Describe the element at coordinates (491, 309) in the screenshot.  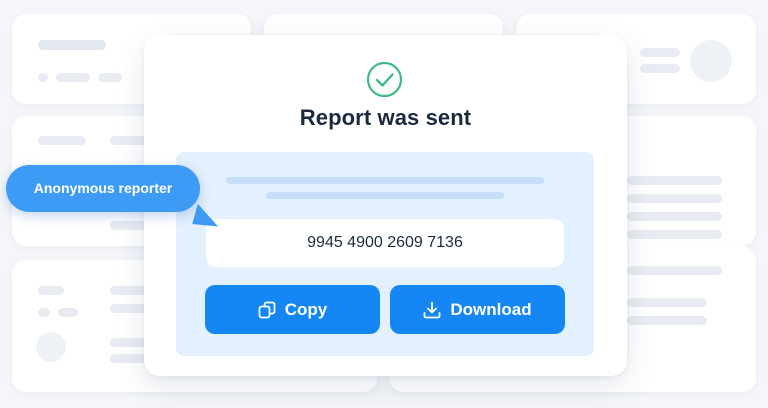
I see `download-button-label: Download` at that location.